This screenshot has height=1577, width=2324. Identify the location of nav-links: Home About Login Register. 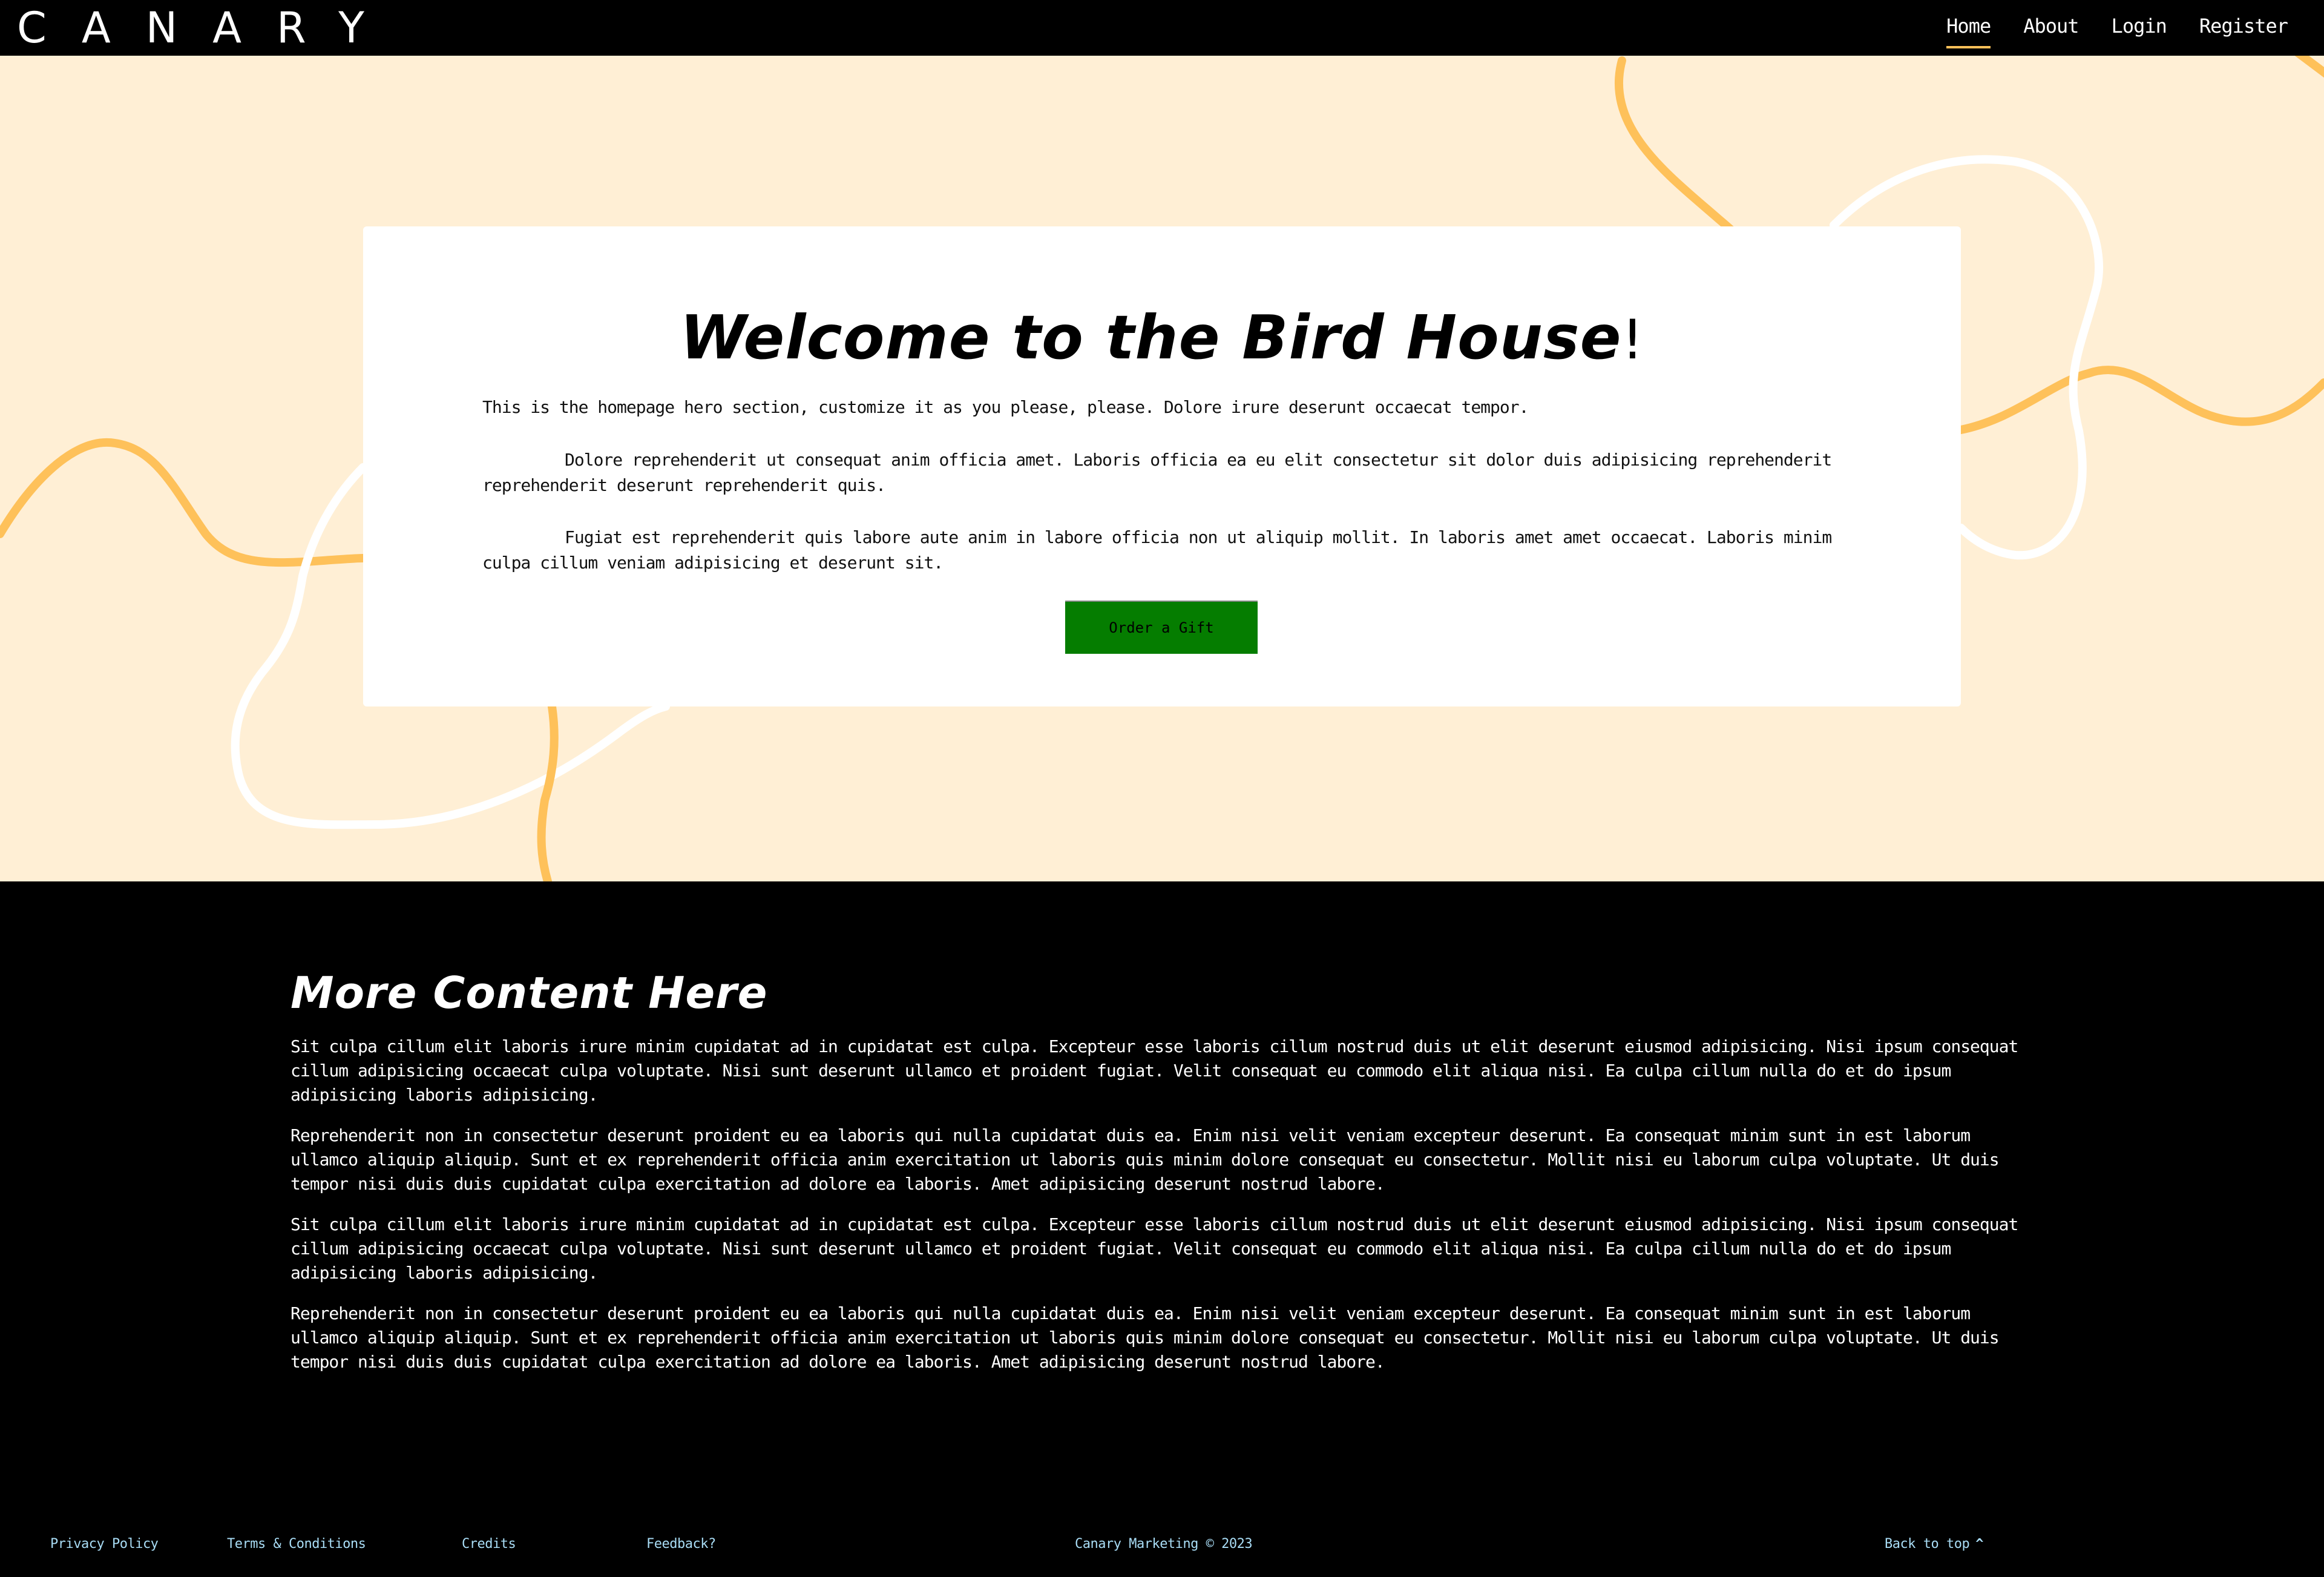
(2117, 28).